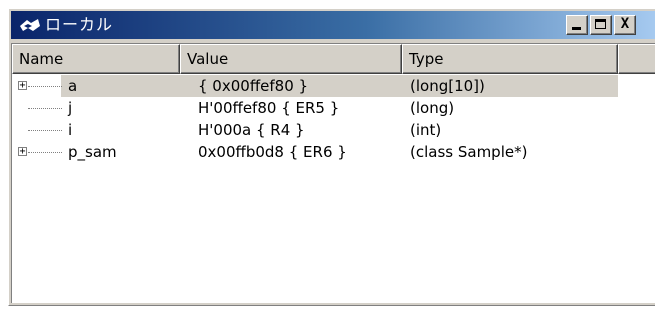 The width and height of the screenshot is (655, 310). I want to click on column-header-bar: Name Value Type, so click(333, 59).